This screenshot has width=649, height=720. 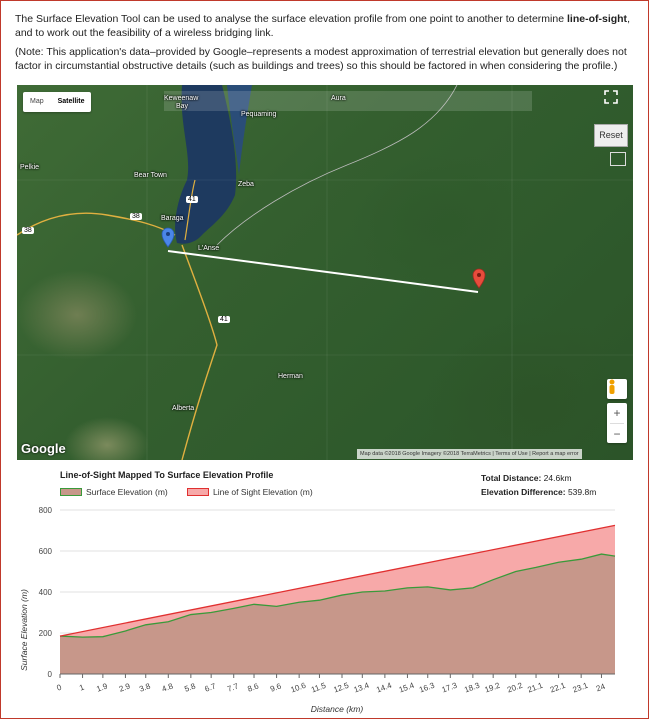 What do you see at coordinates (617, 389) in the screenshot?
I see `pegman-icon` at bounding box center [617, 389].